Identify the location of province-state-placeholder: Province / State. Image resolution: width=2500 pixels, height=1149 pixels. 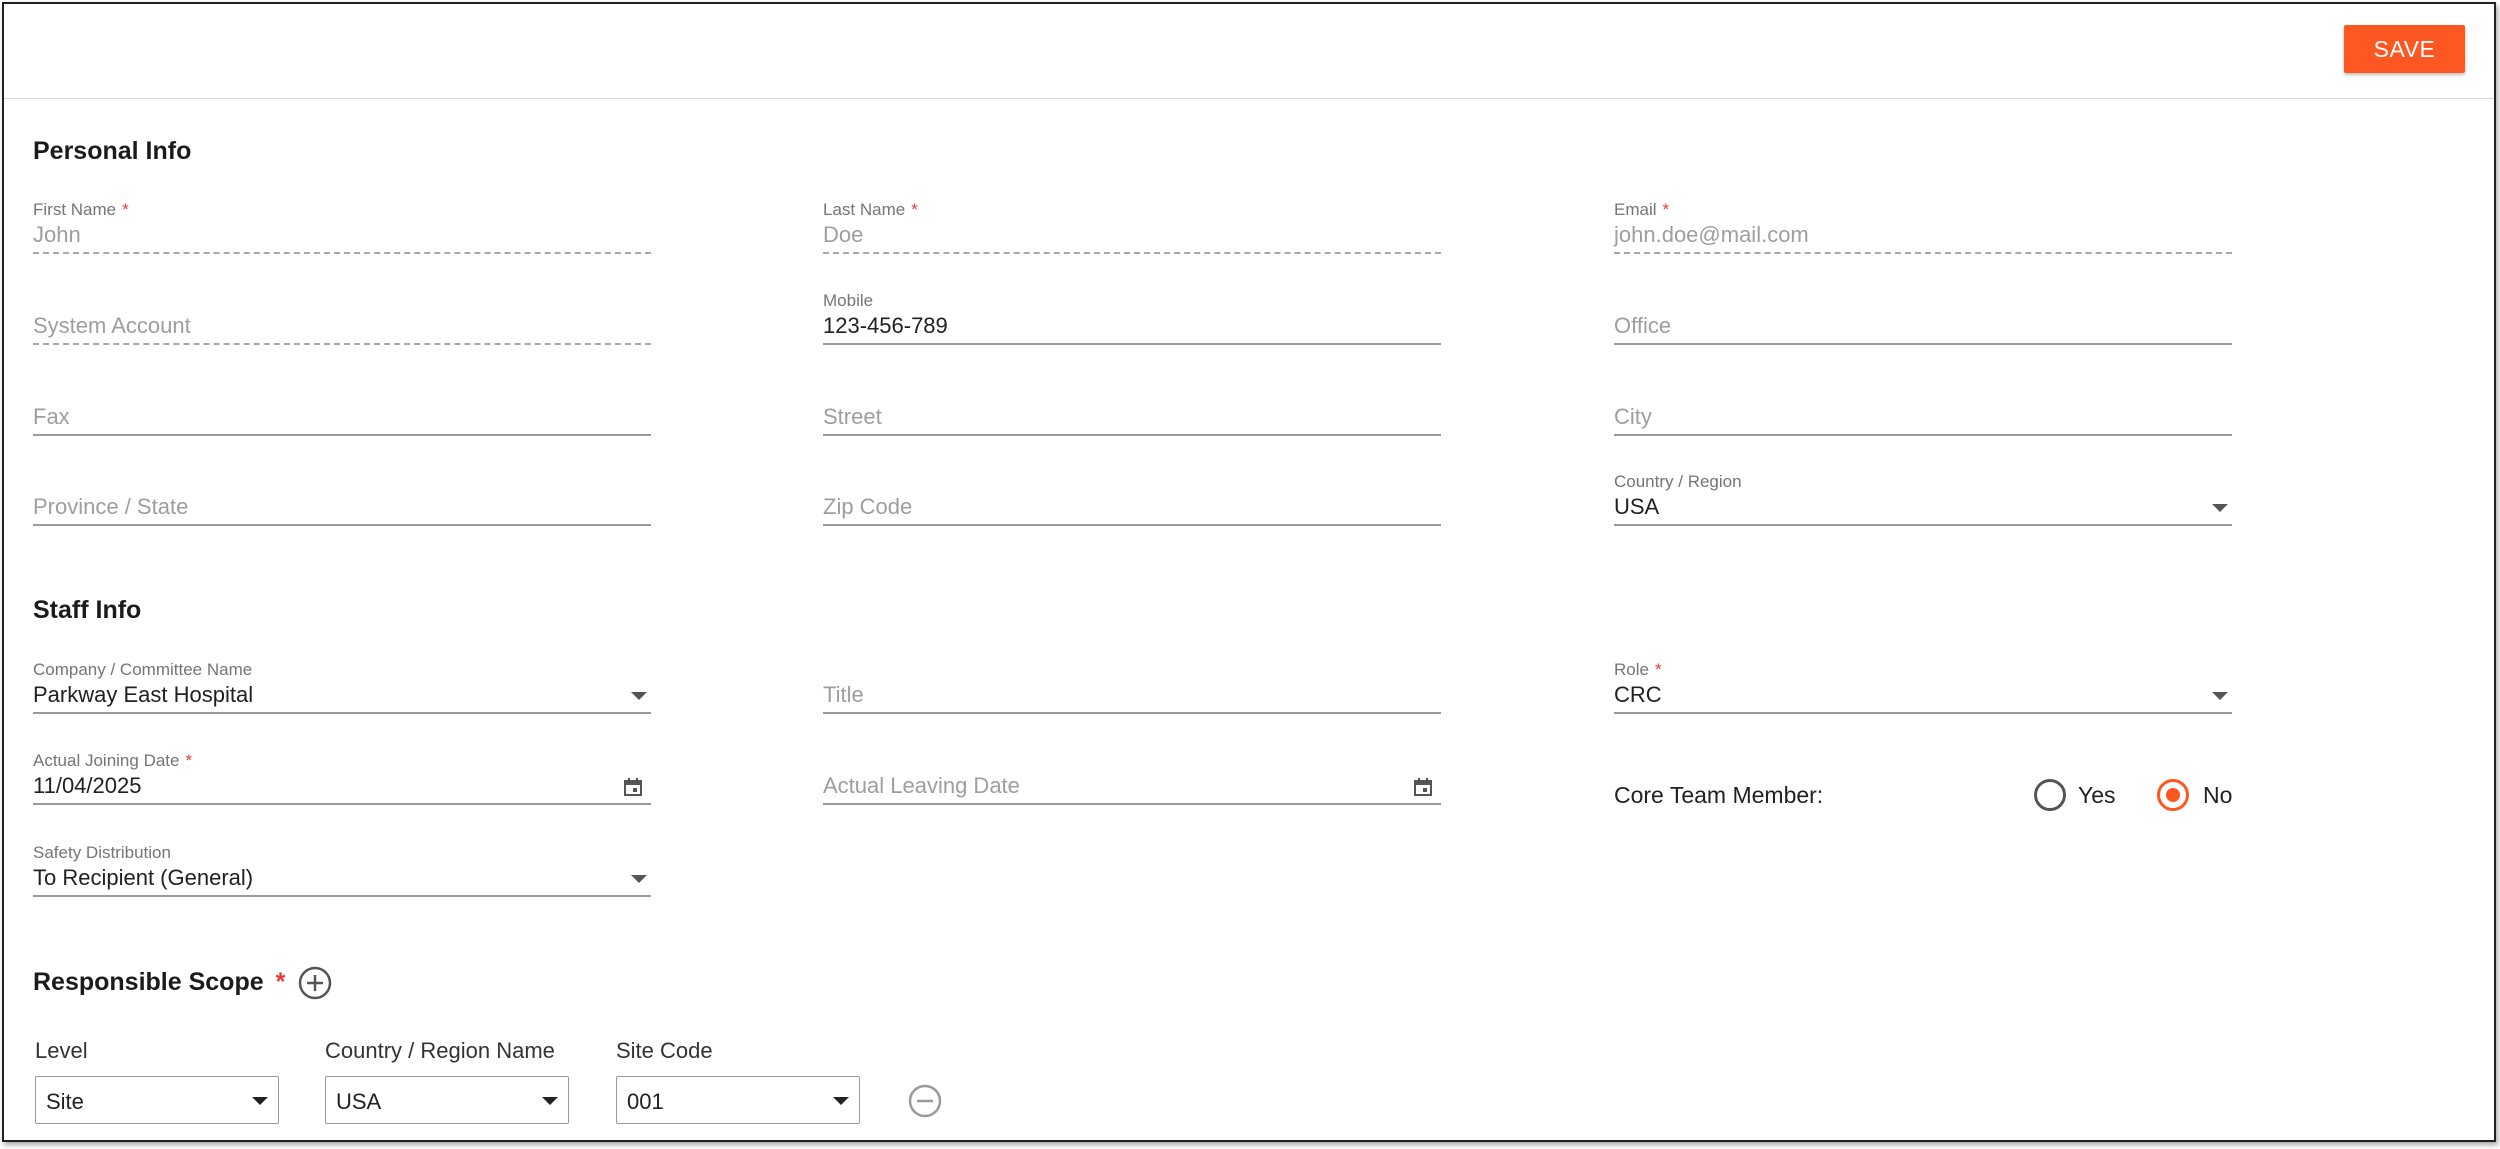
(111, 506).